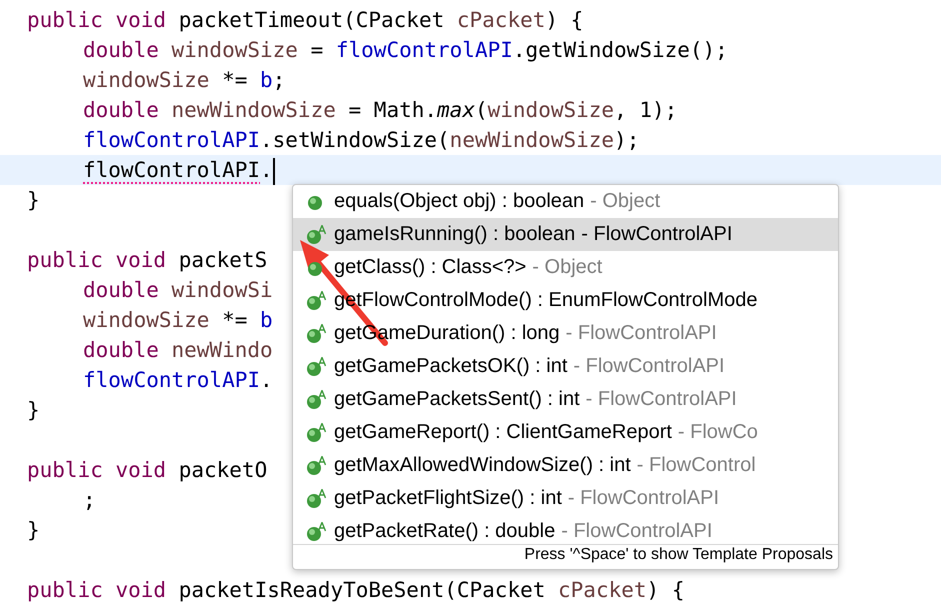 The image size is (941, 608). Describe the element at coordinates (184, 80) in the screenshot. I see `code-line: windowSize *= b;` at that location.